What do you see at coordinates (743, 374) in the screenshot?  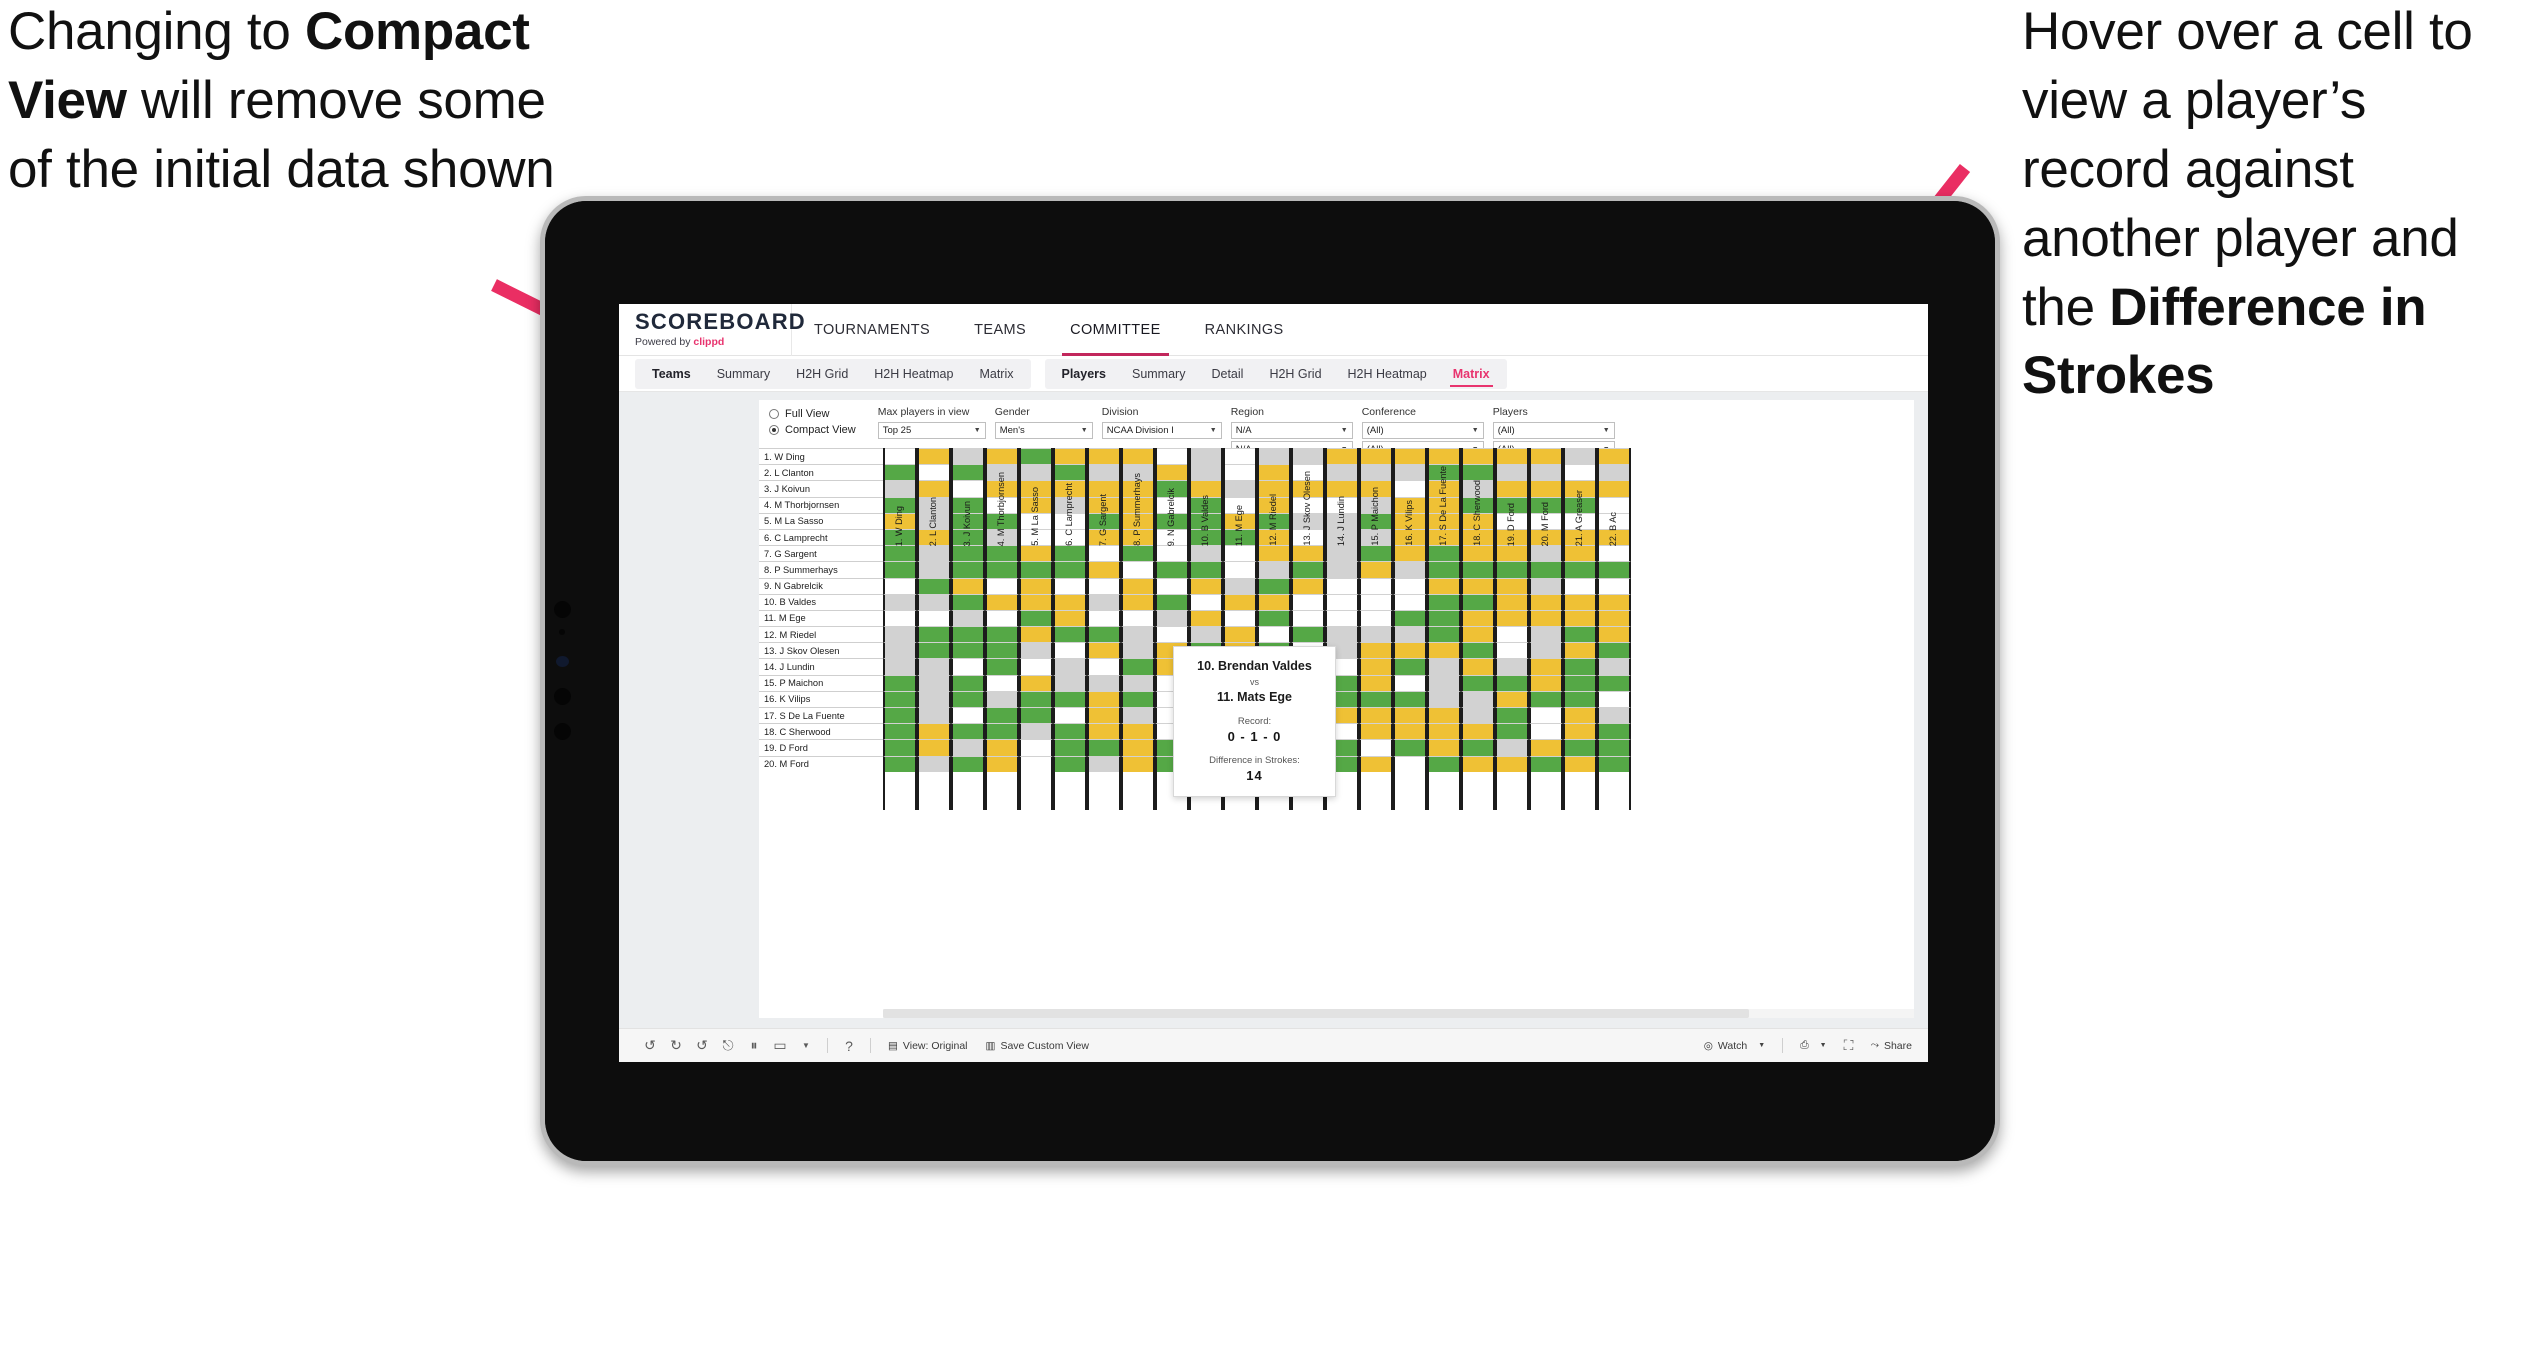 I see `subtab-teams-summary: Summary` at bounding box center [743, 374].